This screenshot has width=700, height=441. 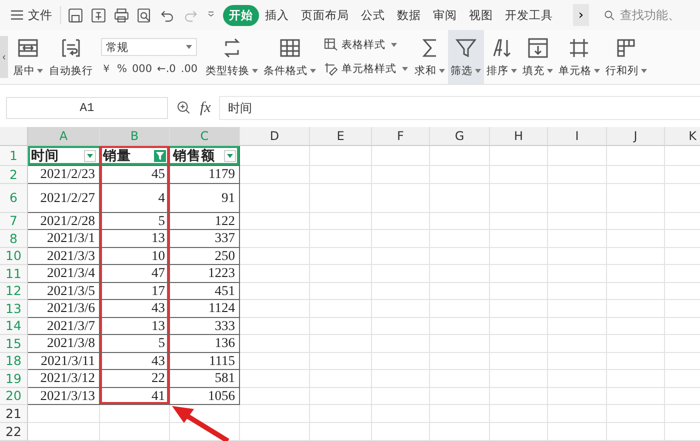 What do you see at coordinates (538, 57) in the screenshot?
I see `ribbon-button: 填充` at bounding box center [538, 57].